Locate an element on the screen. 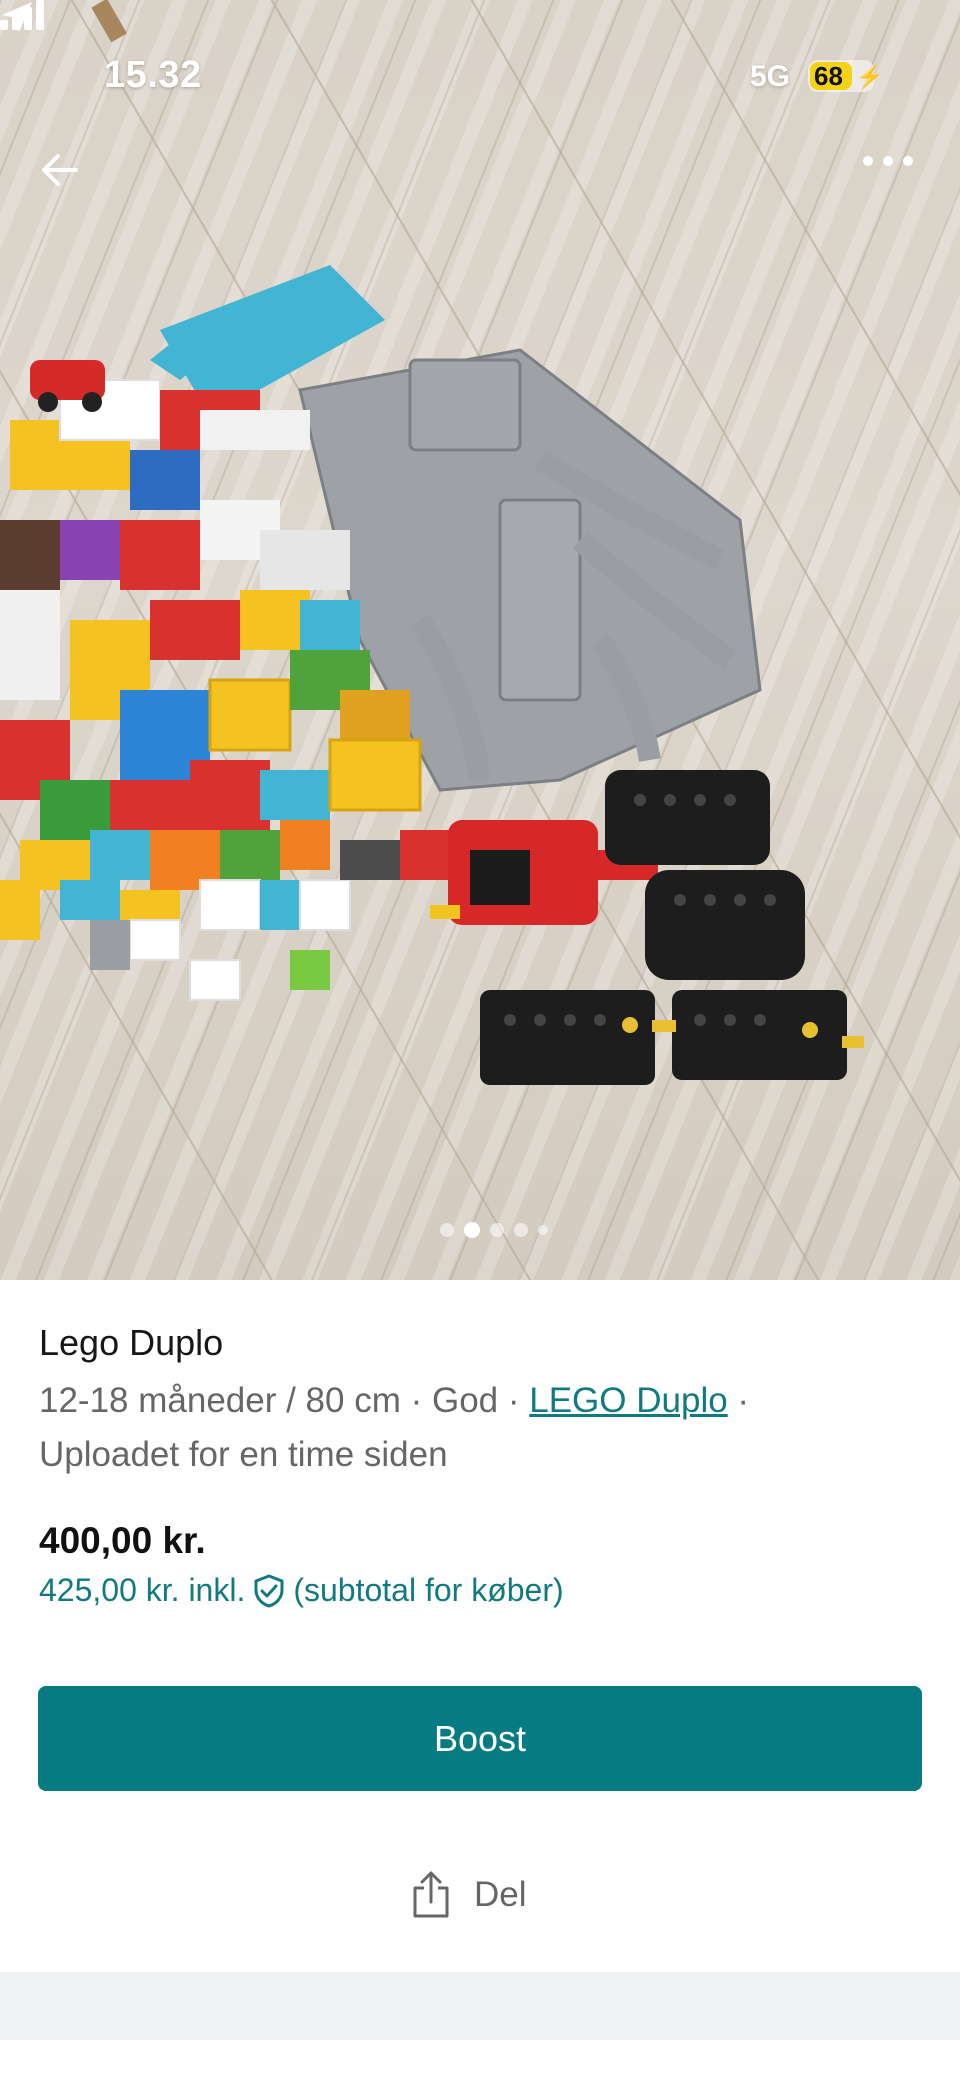 The image size is (960, 2087). buyer-price: 425,00 kr. inkl. is located at coordinates (142, 1590).